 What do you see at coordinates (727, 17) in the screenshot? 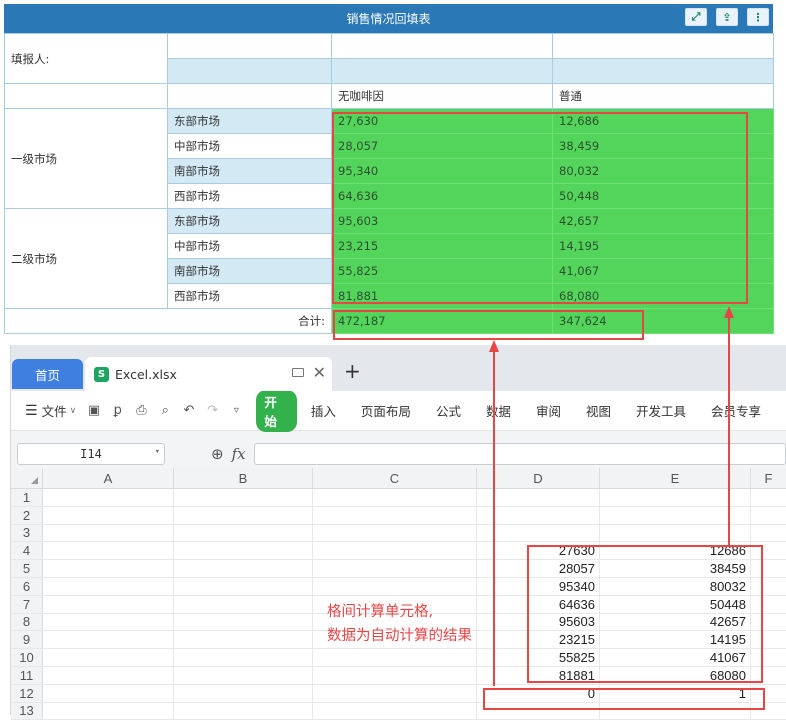
I see `export-icon: ⇪` at bounding box center [727, 17].